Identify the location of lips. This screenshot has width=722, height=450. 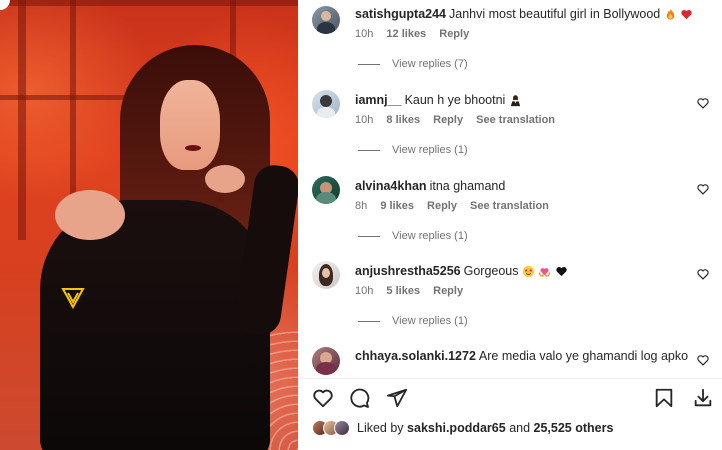
(193, 148).